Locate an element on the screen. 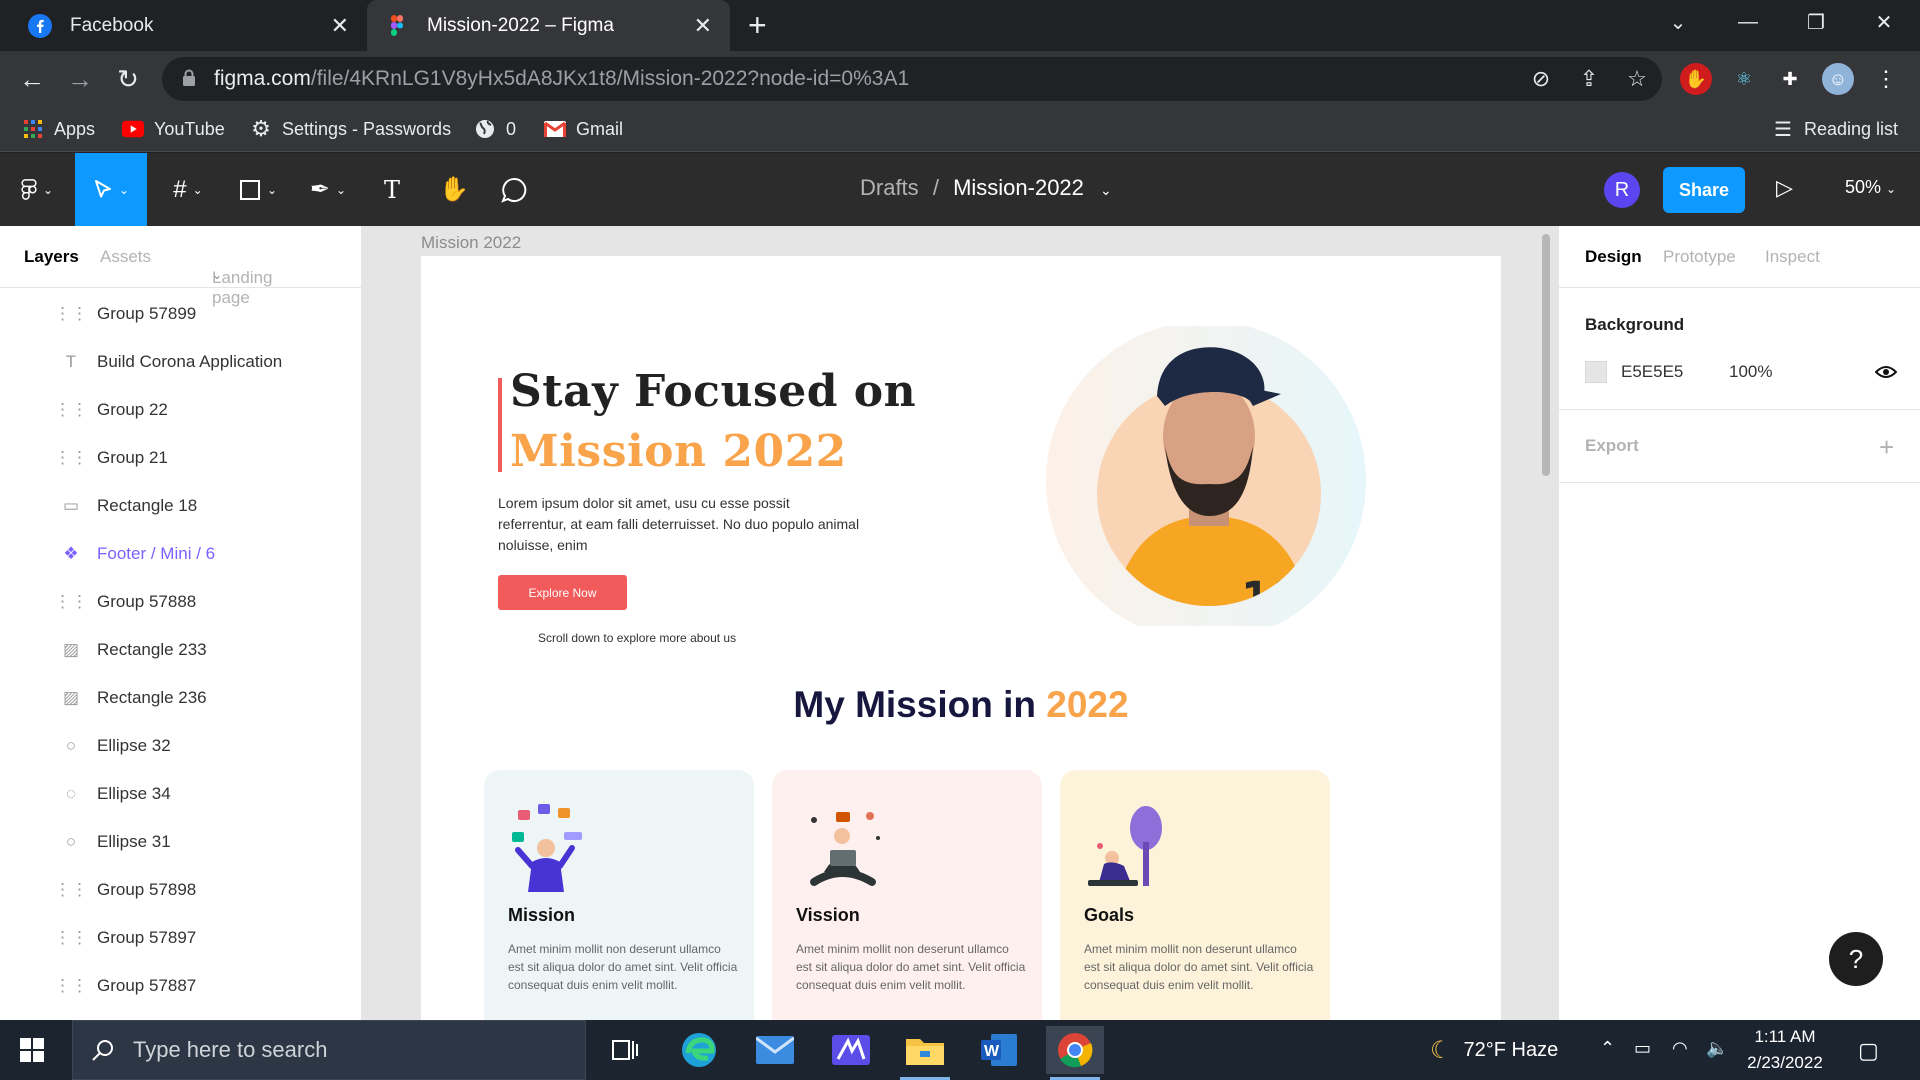  background-hex-input: E5E5E5 is located at coordinates (1652, 372).